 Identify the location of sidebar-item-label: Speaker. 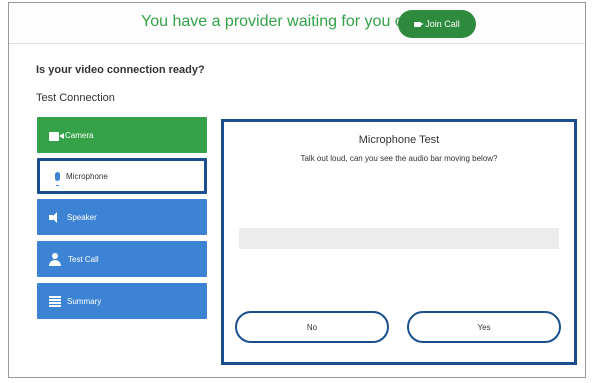
(82, 217).